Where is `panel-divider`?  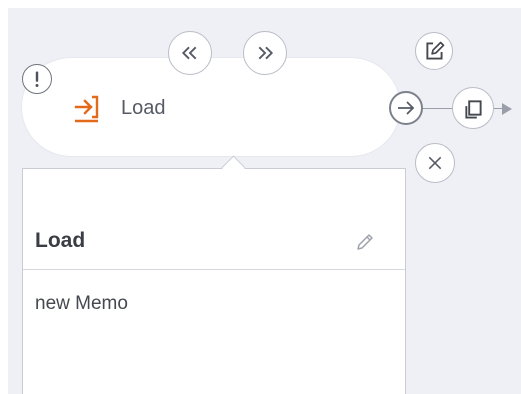
panel-divider is located at coordinates (214, 269).